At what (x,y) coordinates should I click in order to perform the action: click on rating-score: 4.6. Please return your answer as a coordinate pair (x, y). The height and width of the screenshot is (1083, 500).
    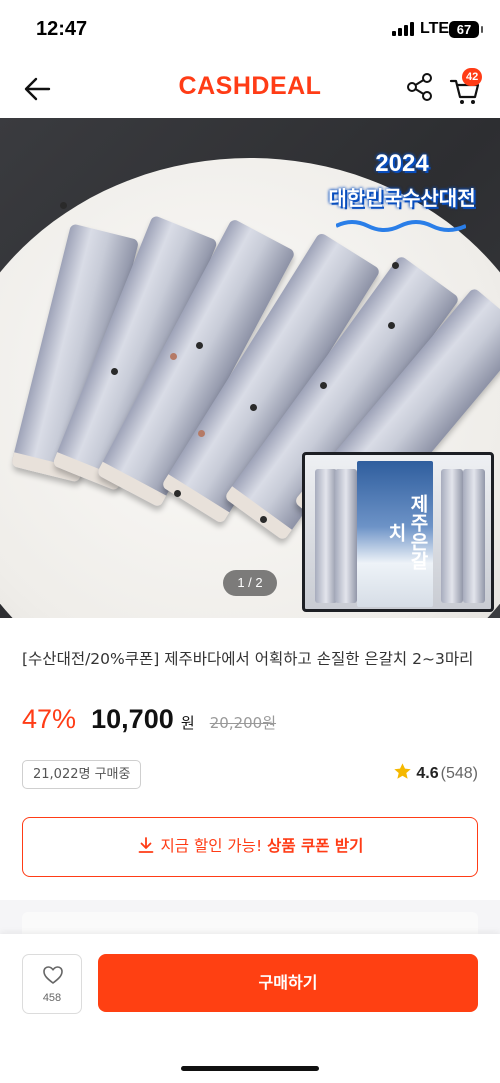
    Looking at the image, I should click on (427, 773).